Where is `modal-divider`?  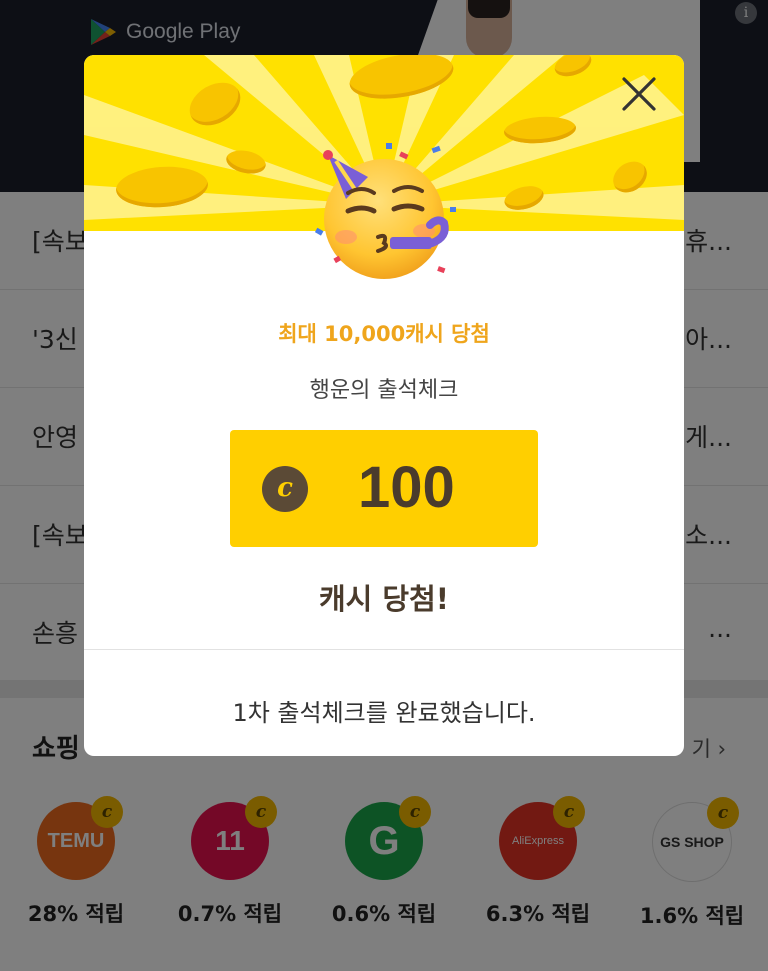
modal-divider is located at coordinates (384, 649).